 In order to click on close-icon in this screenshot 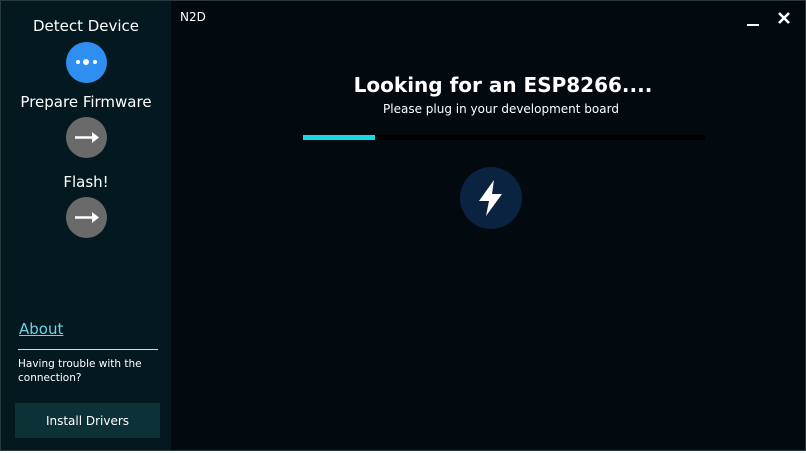, I will do `click(784, 17)`.